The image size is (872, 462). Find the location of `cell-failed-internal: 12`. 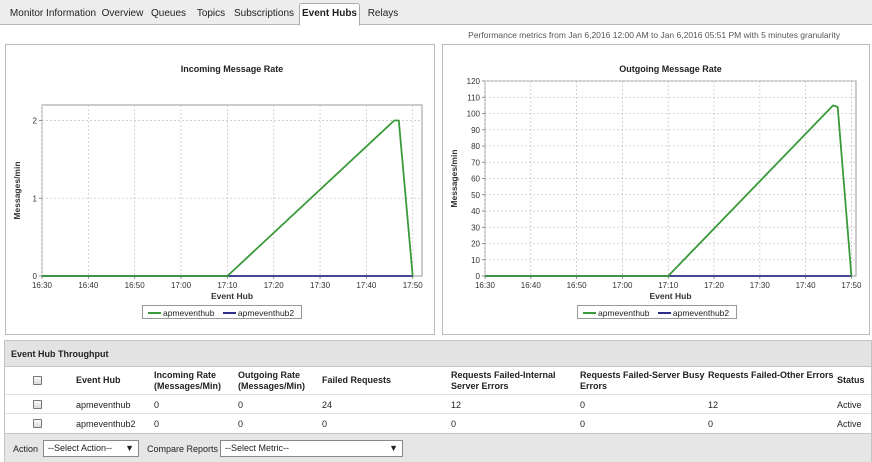

cell-failed-internal: 12 is located at coordinates (456, 405).